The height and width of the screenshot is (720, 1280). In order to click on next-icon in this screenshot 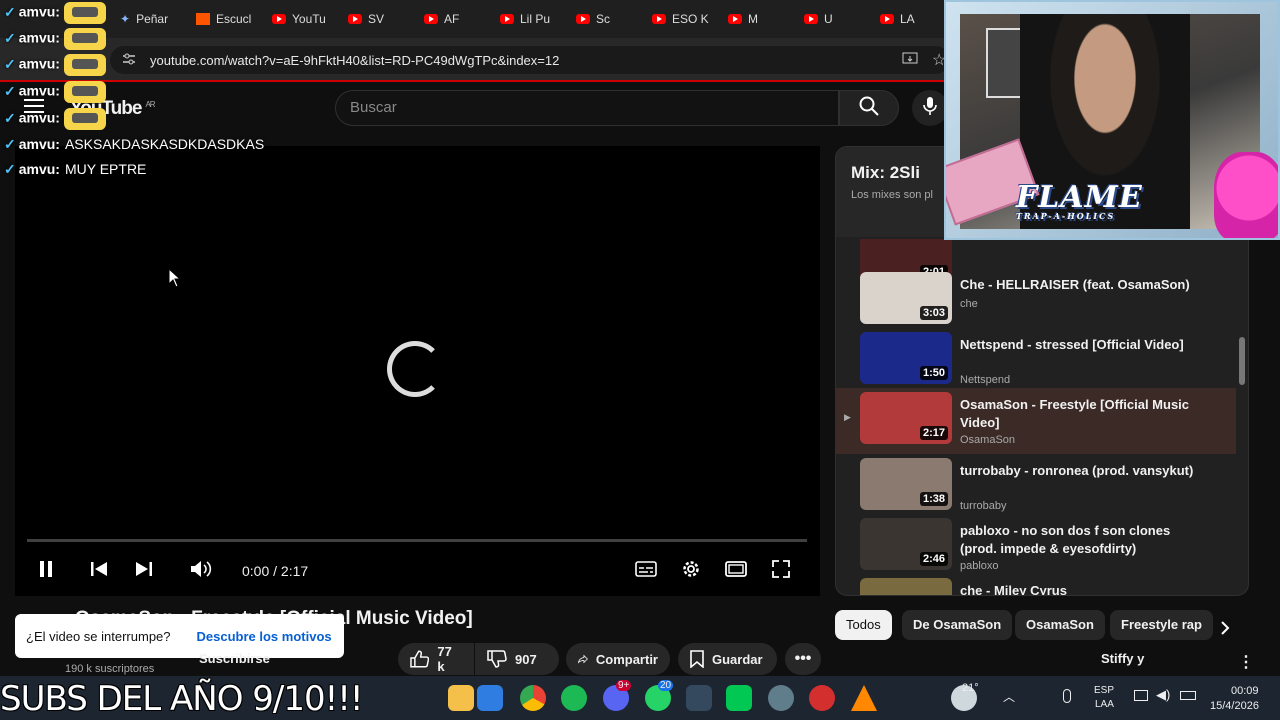, I will do `click(144, 569)`.